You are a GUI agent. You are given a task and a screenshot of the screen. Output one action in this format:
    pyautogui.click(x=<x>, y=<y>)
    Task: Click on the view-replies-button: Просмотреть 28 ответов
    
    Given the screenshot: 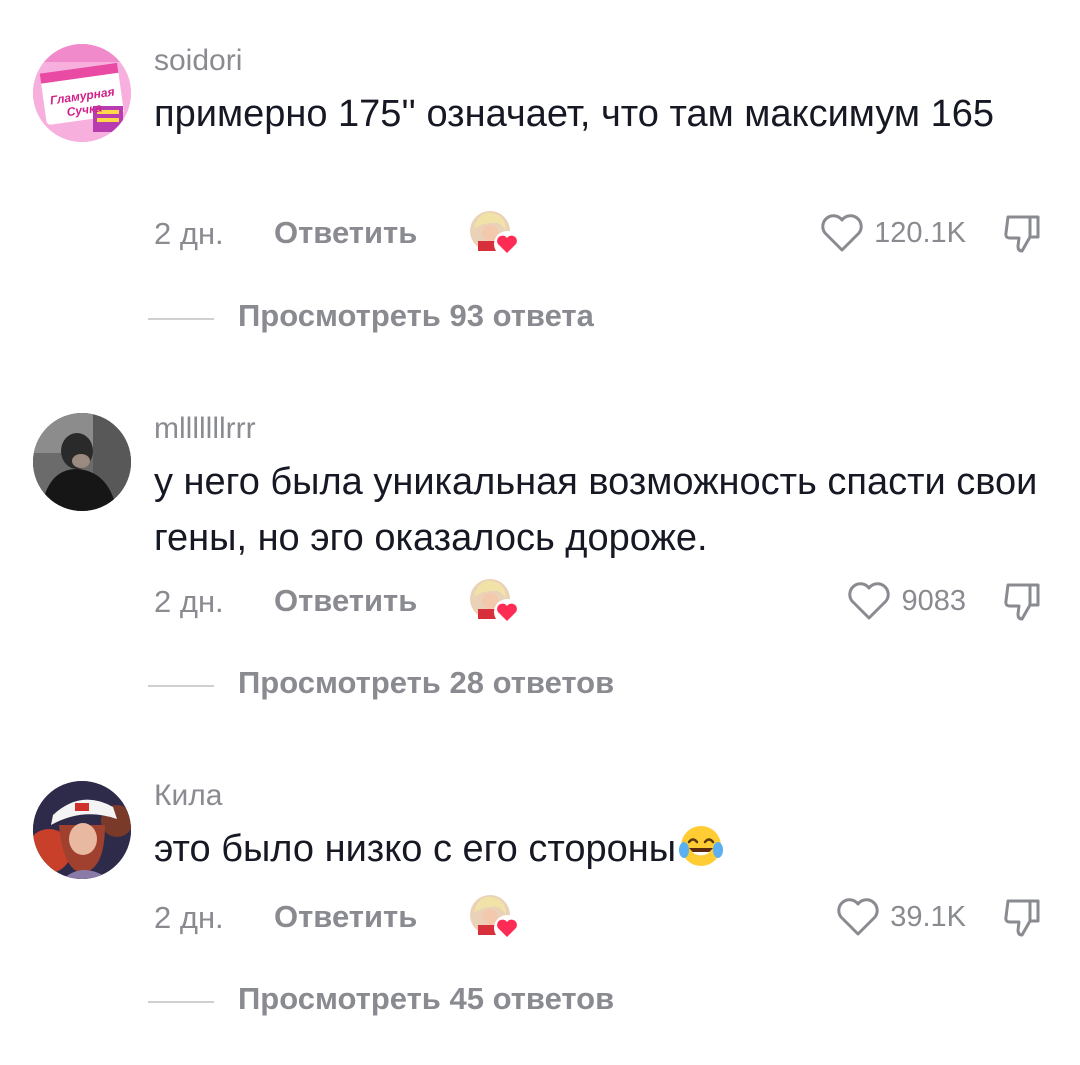 What is the action you would take?
    pyautogui.click(x=408, y=685)
    